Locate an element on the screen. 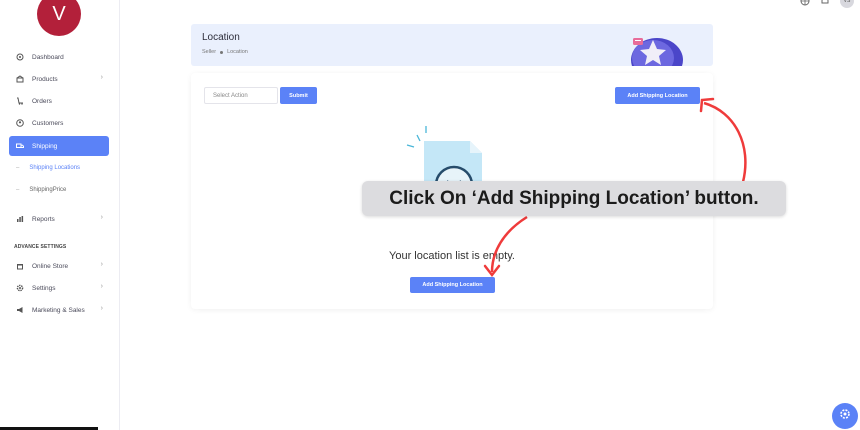  sidebar-item-customers: Customers is located at coordinates (59, 123).